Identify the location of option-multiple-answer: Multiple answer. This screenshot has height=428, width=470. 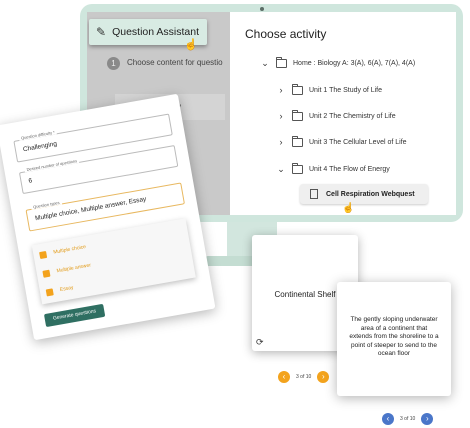
(67, 269).